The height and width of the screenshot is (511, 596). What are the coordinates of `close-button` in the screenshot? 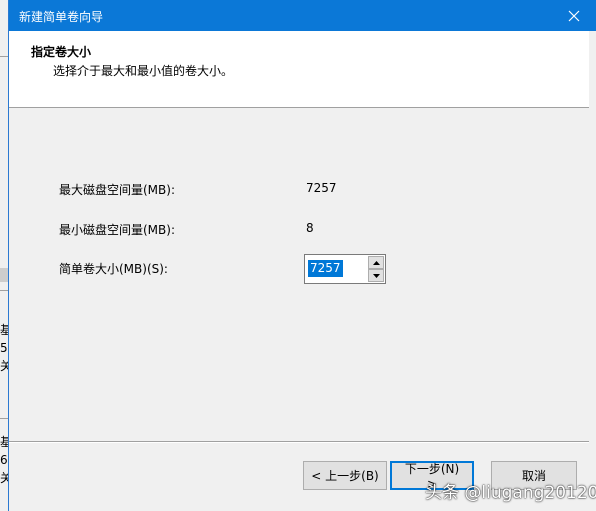 It's located at (574, 15).